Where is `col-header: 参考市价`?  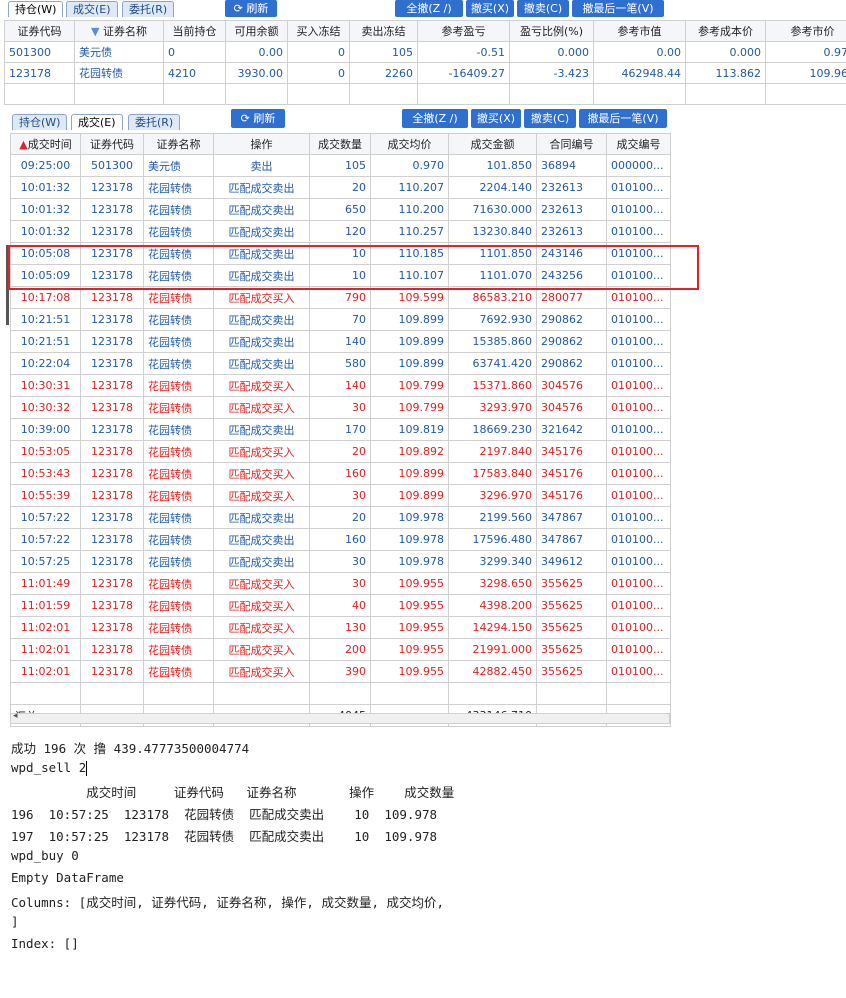 col-header: 参考市价 is located at coordinates (805, 31).